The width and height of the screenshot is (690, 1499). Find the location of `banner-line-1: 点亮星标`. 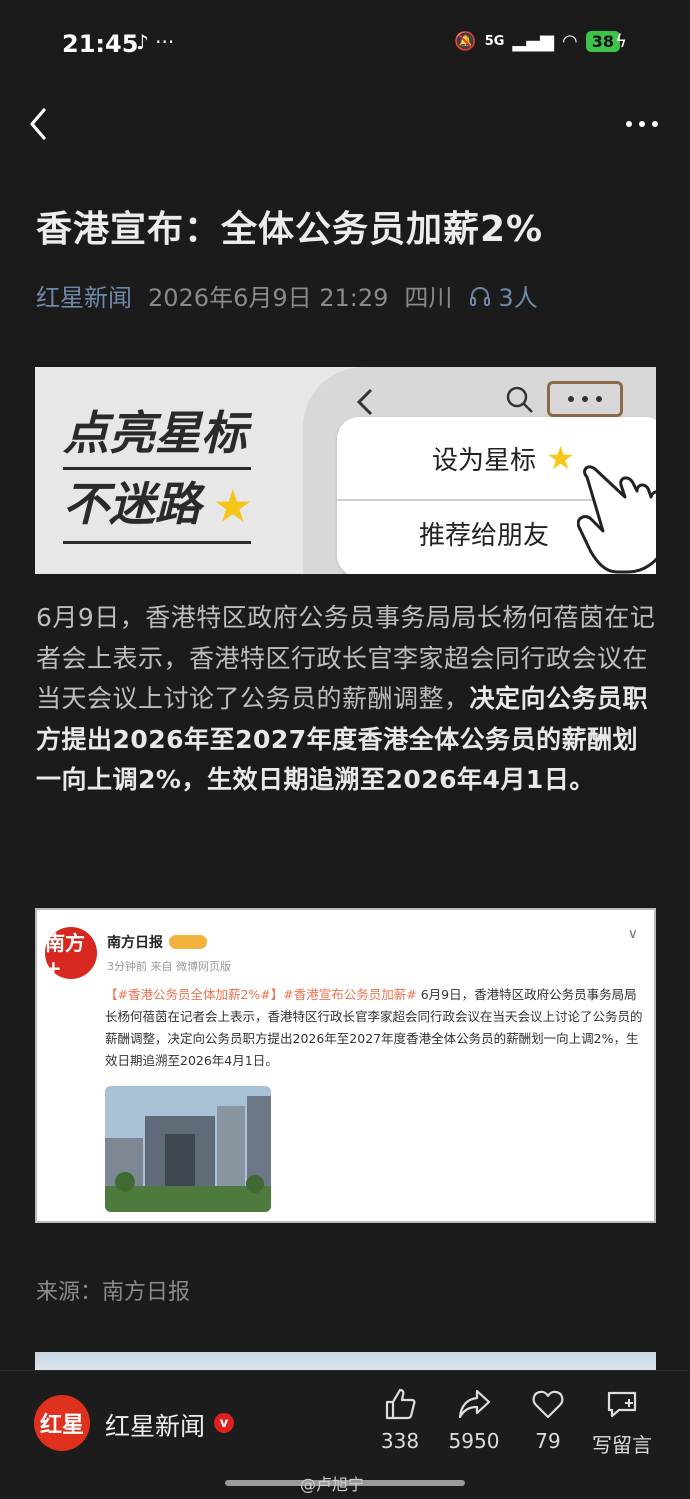

banner-line-1: 点亮星标 is located at coordinates (157, 434).